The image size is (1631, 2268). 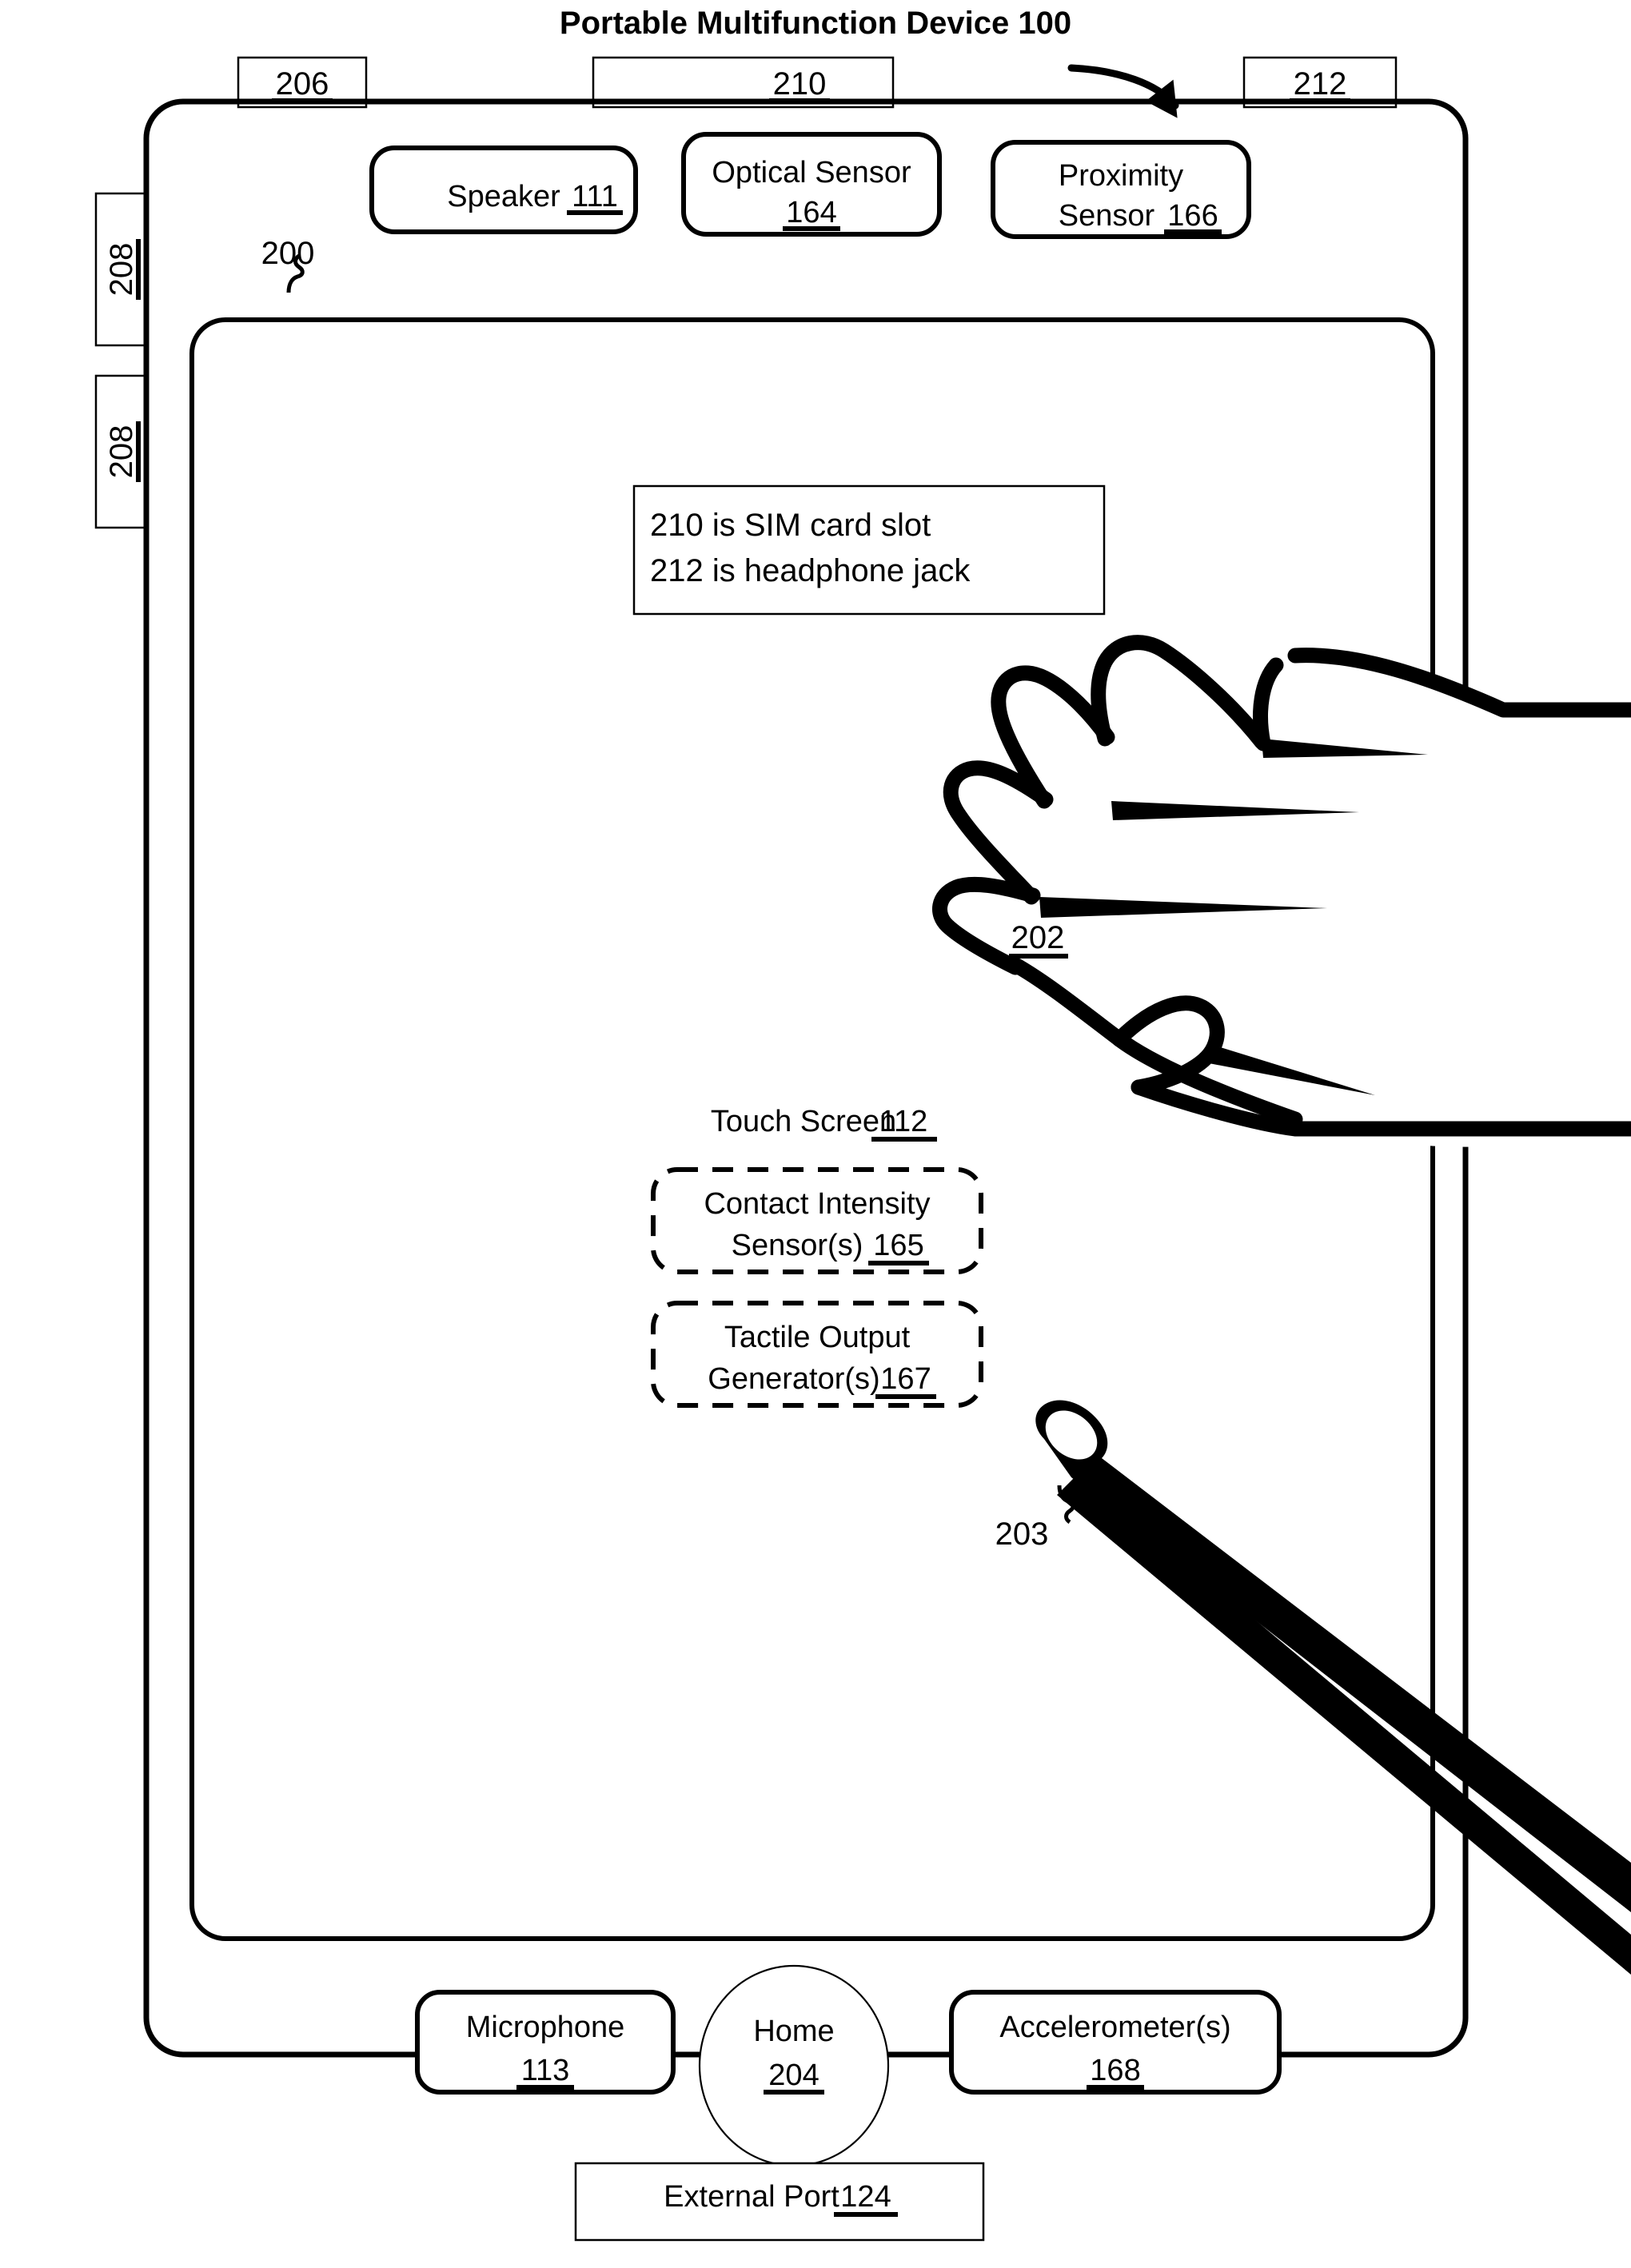 What do you see at coordinates (503, 196) in the screenshot?
I see `component-speaker-label: Speaker` at bounding box center [503, 196].